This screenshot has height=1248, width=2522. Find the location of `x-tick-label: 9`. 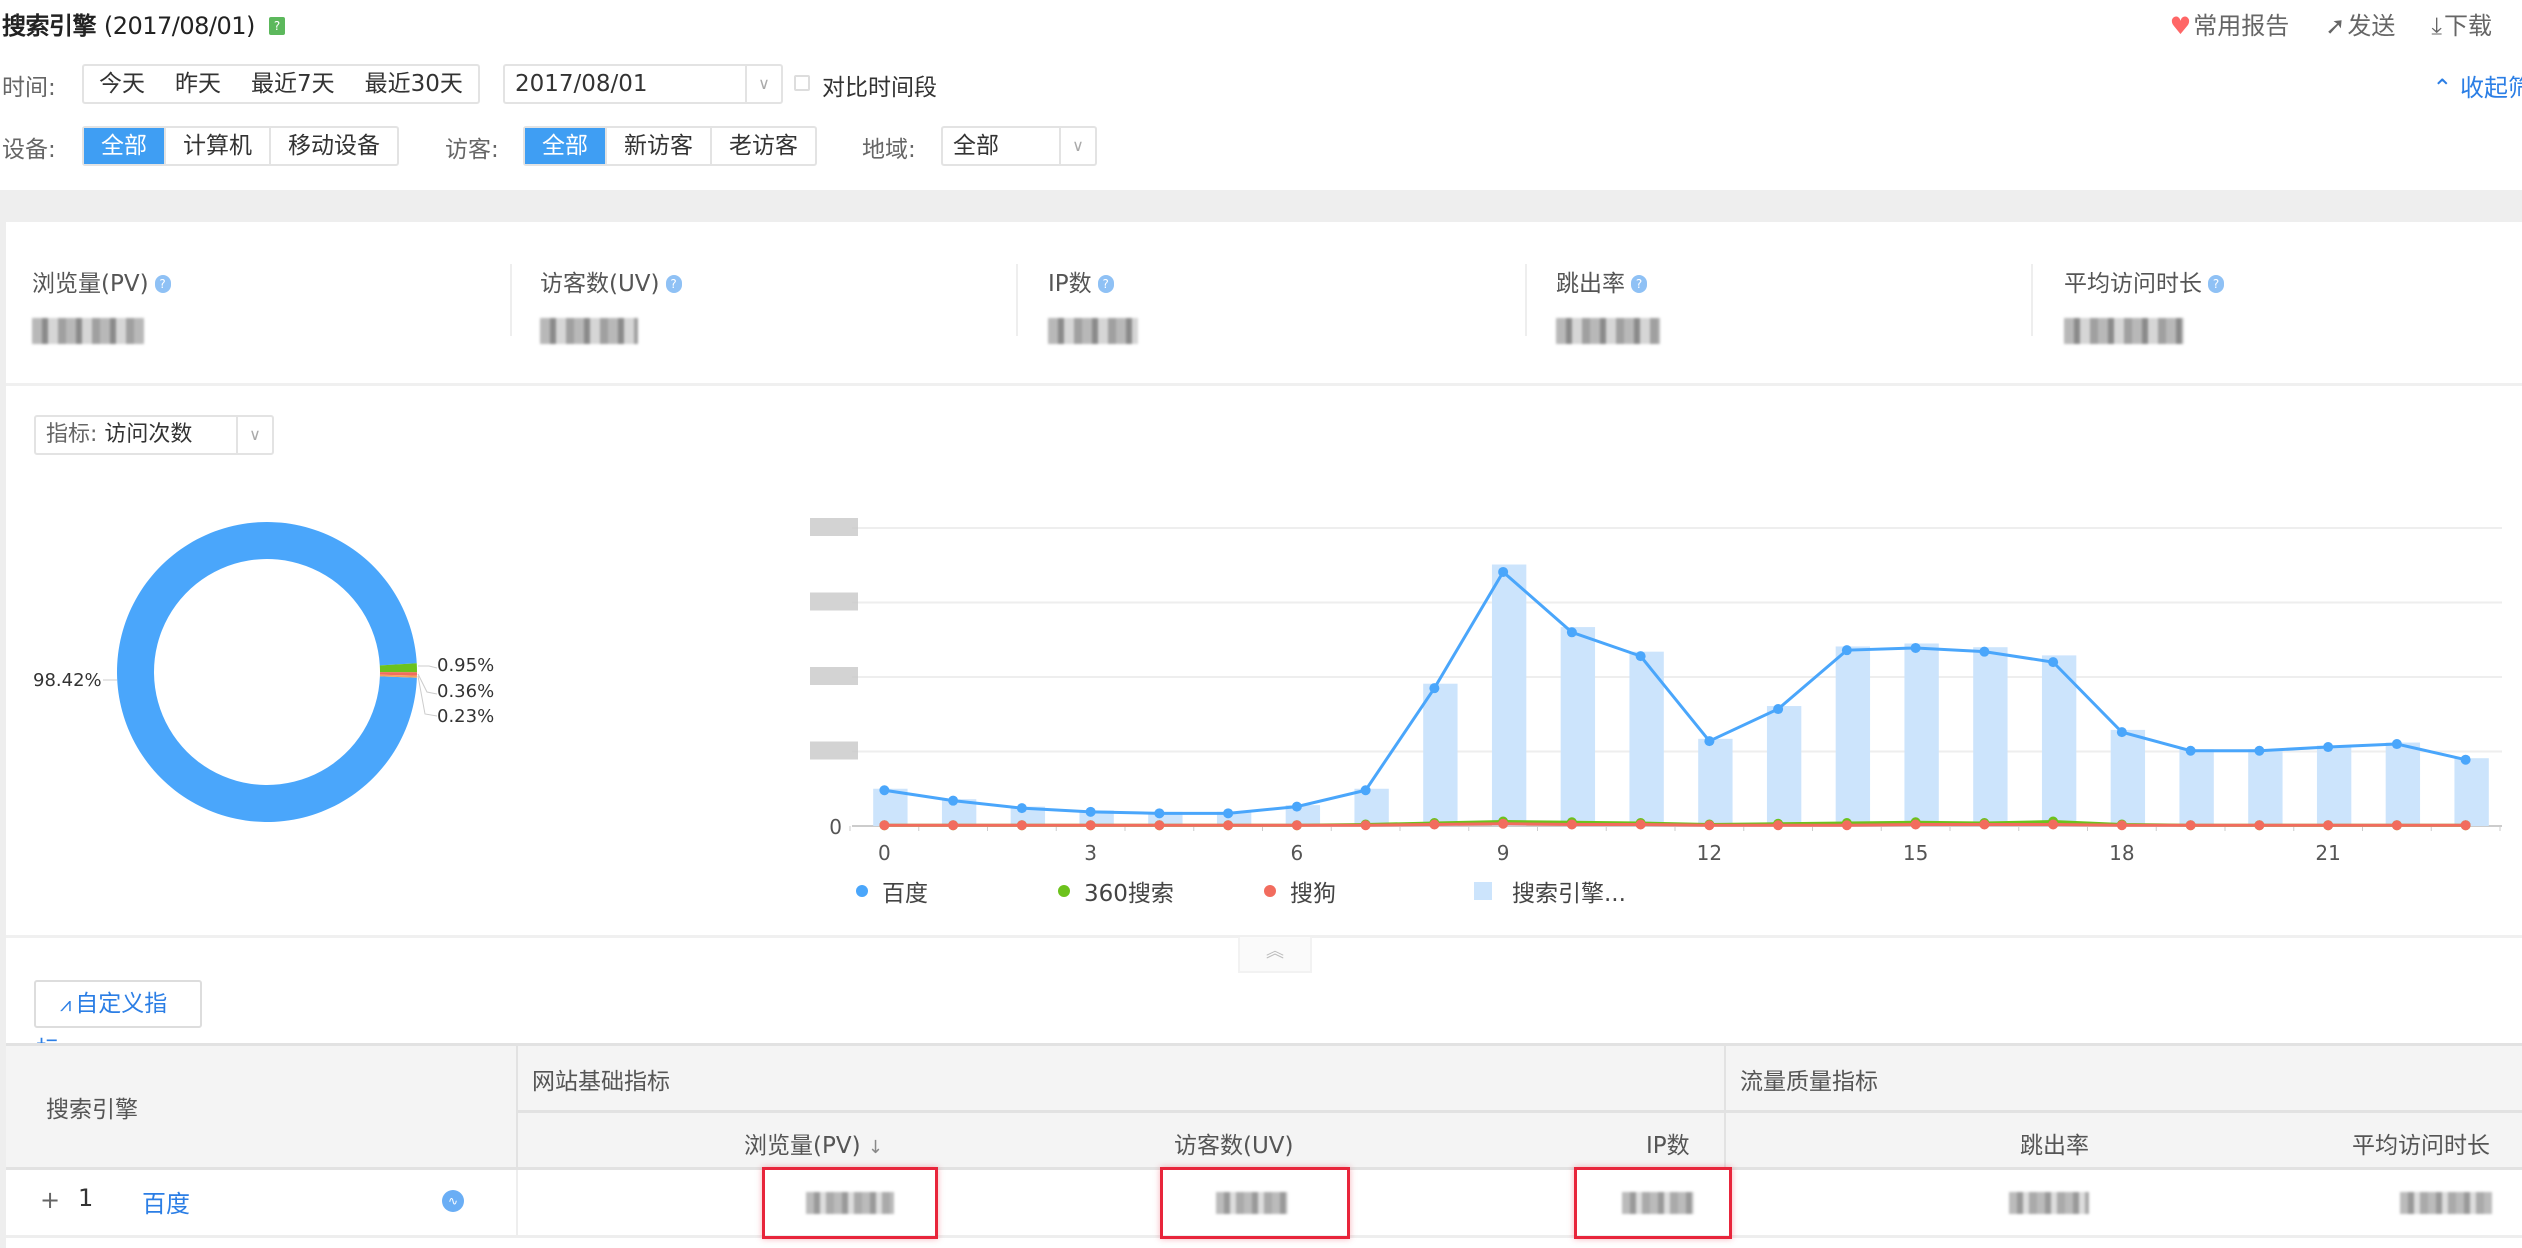

x-tick-label: 9 is located at coordinates (1503, 853).